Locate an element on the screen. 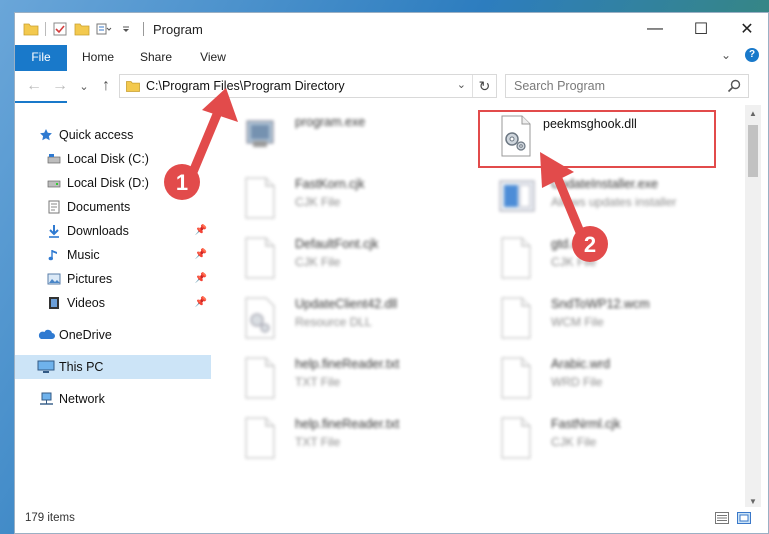 This screenshot has height=534, width=769. cloud-icon is located at coordinates (46, 335).